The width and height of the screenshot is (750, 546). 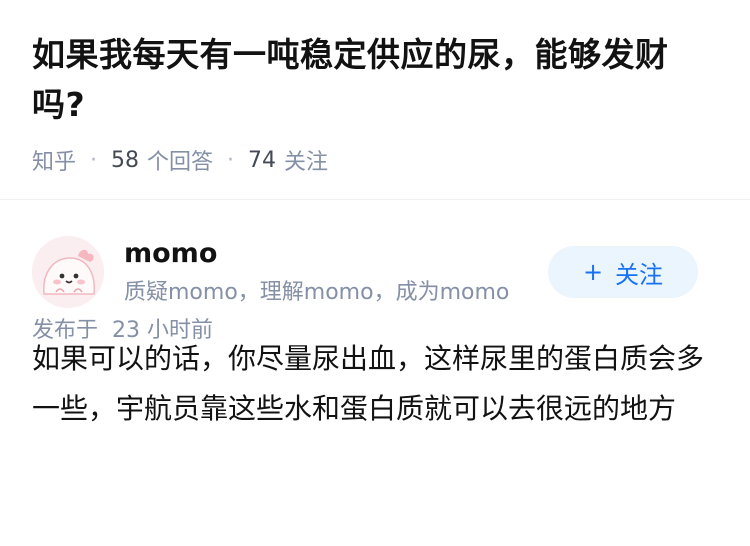 What do you see at coordinates (375, 160) in the screenshot?
I see `question-meta: 知乎 · 58 个回答 · 74 关注` at bounding box center [375, 160].